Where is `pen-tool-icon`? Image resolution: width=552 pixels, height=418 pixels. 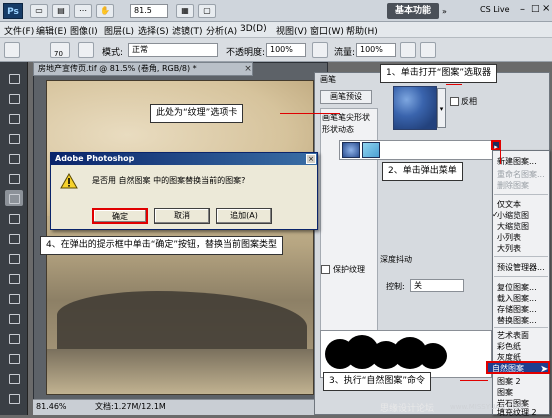
pen-tool-icon is located at coordinates (14, 318).